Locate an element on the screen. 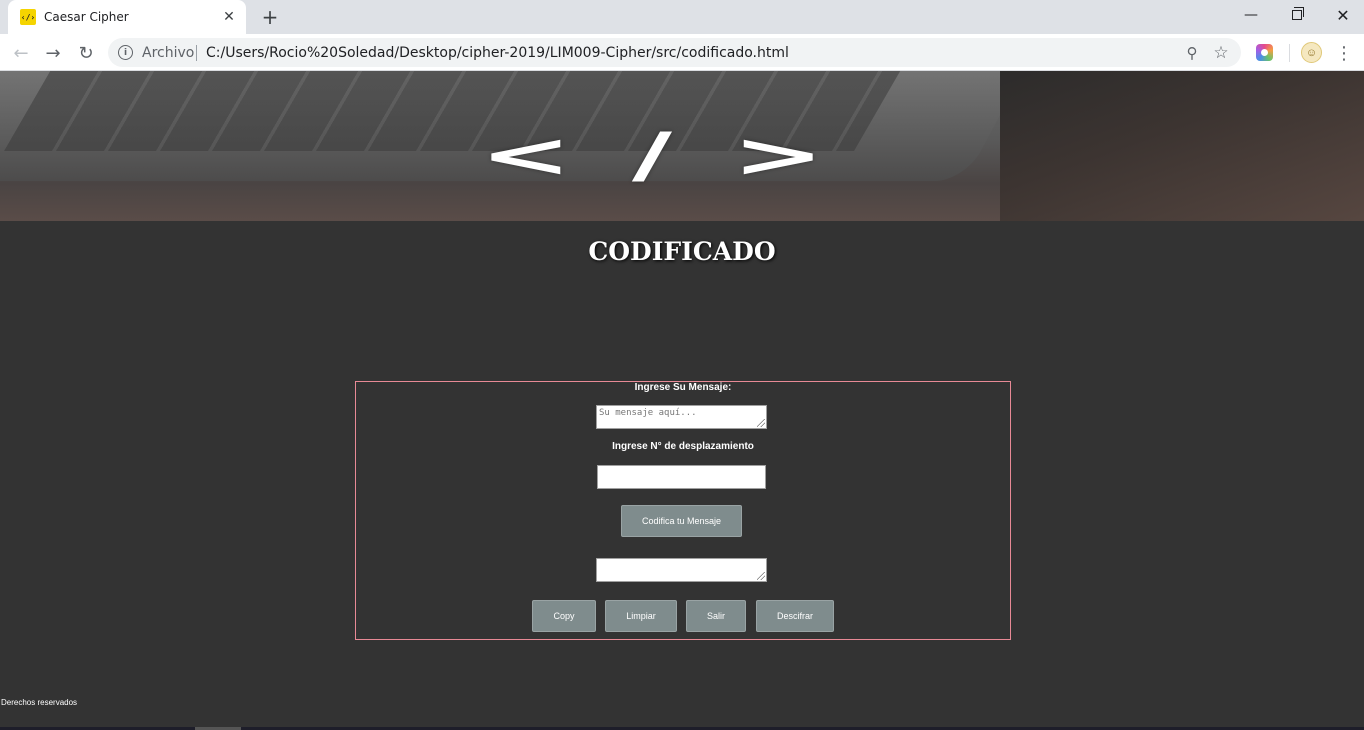  output-textarea is located at coordinates (681, 570).